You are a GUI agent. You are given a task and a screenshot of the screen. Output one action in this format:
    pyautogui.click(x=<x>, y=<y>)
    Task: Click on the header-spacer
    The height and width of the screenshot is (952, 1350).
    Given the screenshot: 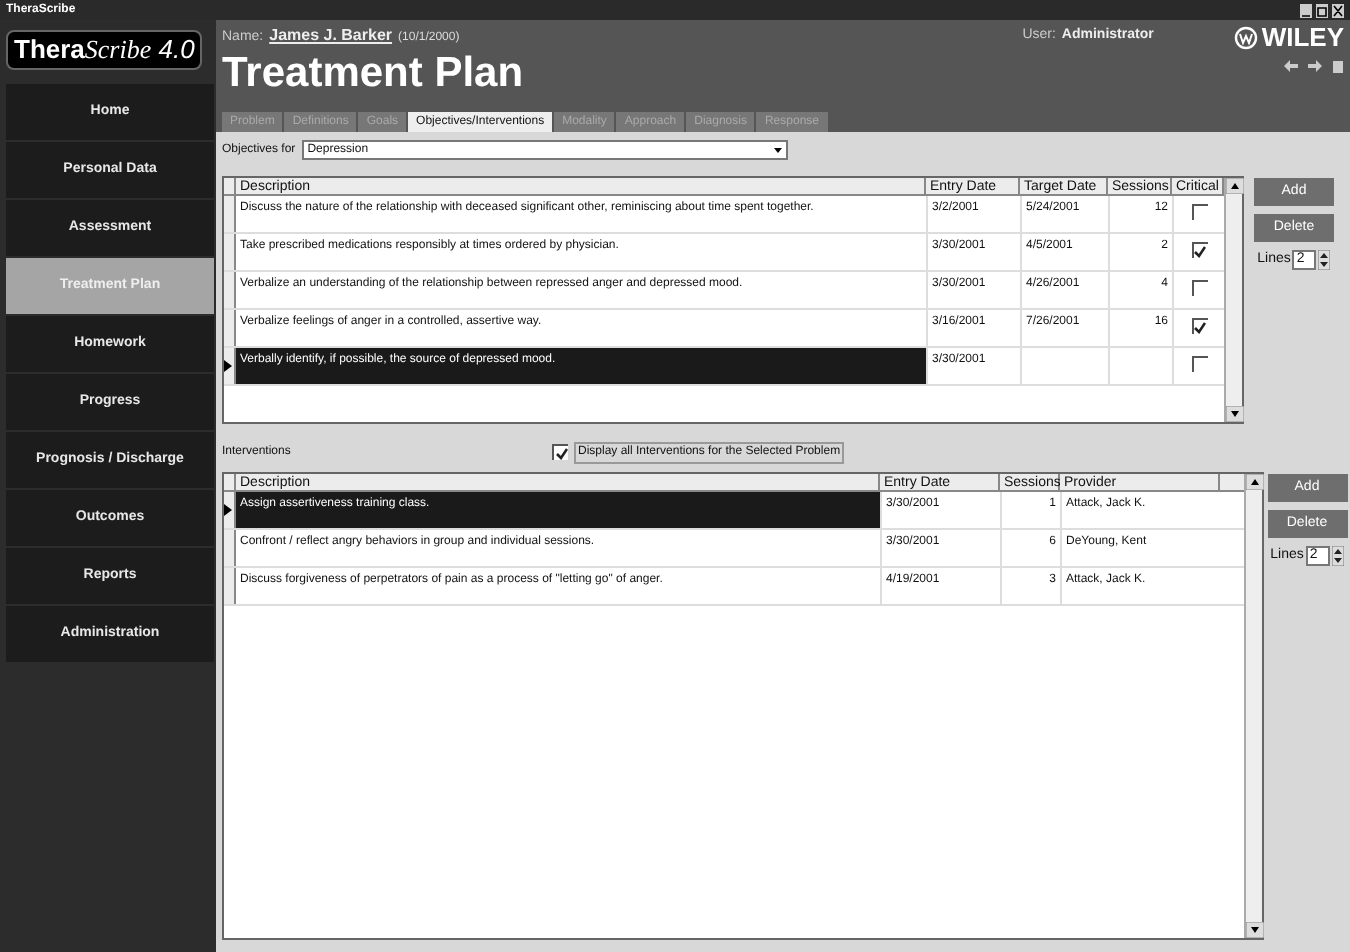 What is the action you would take?
    pyautogui.click(x=1232, y=483)
    